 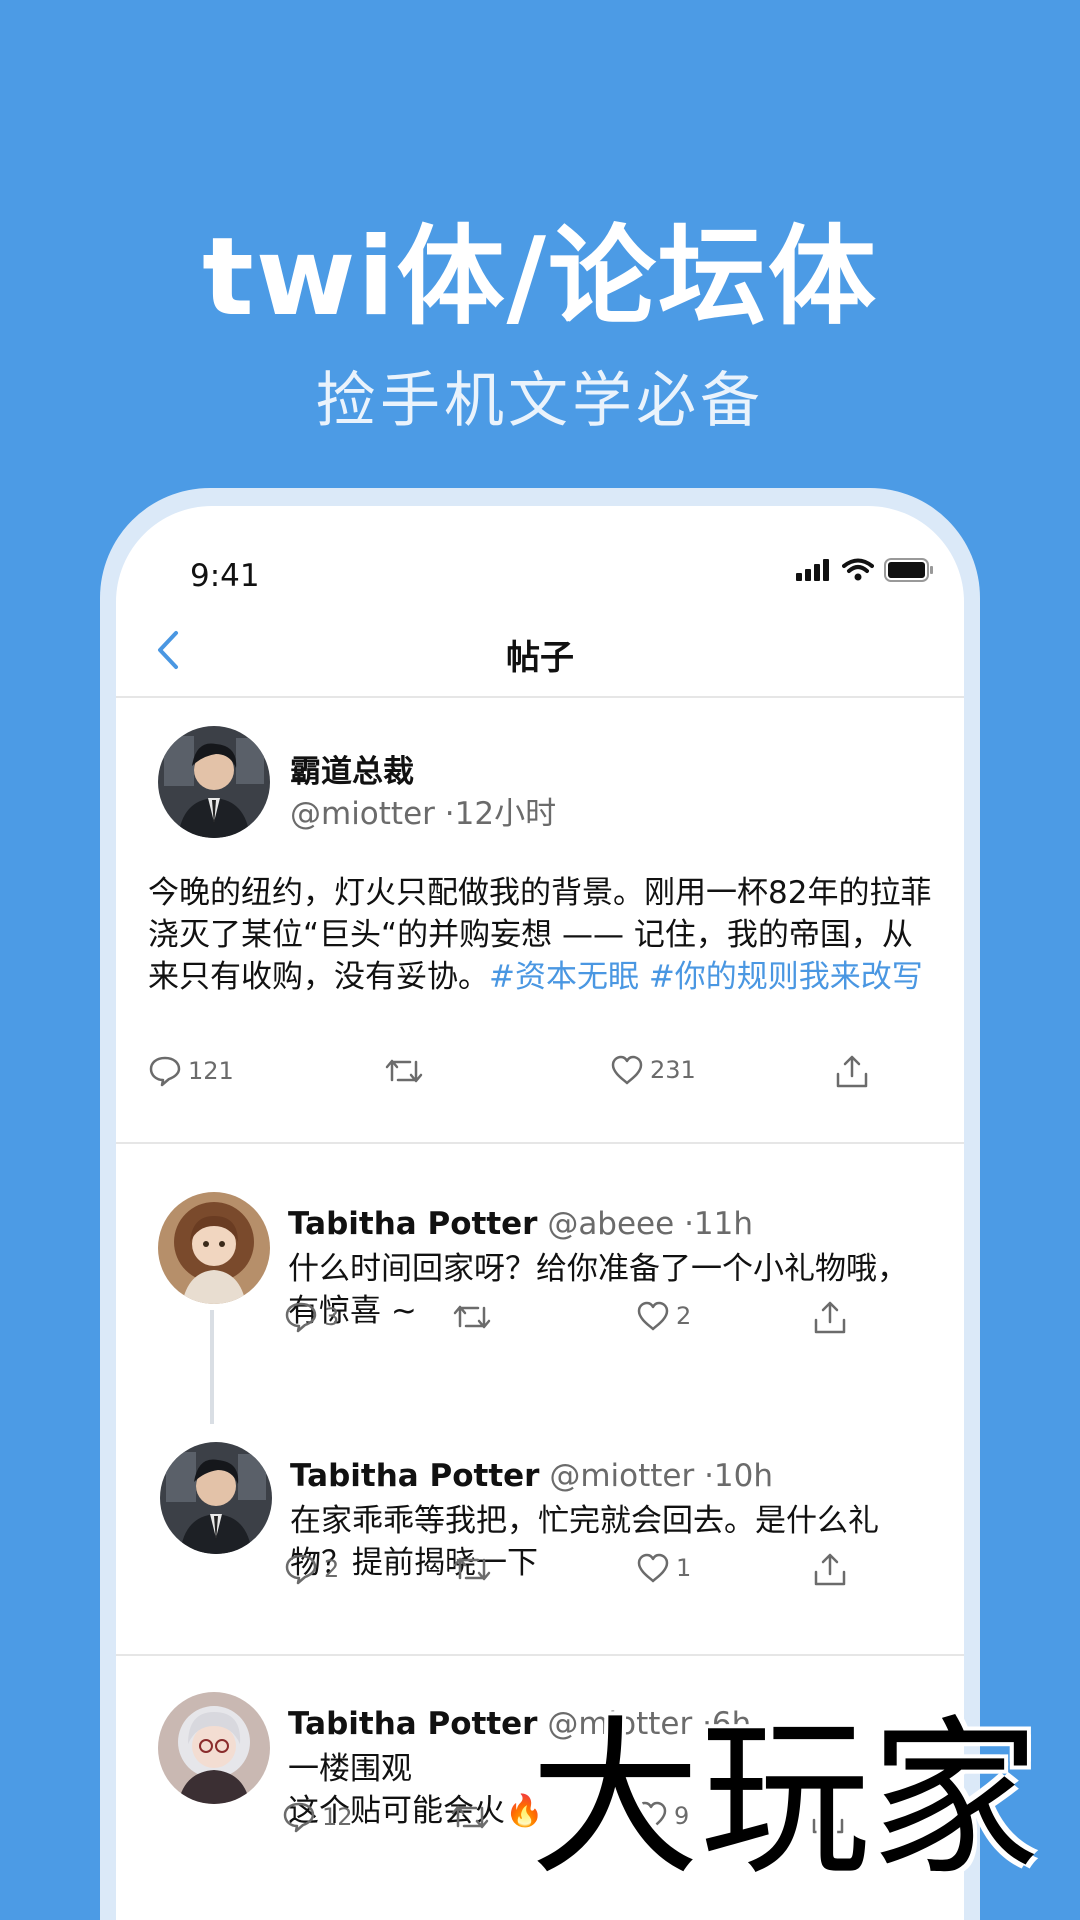 I want to click on reply-button: 2, so click(x=311, y=1569).